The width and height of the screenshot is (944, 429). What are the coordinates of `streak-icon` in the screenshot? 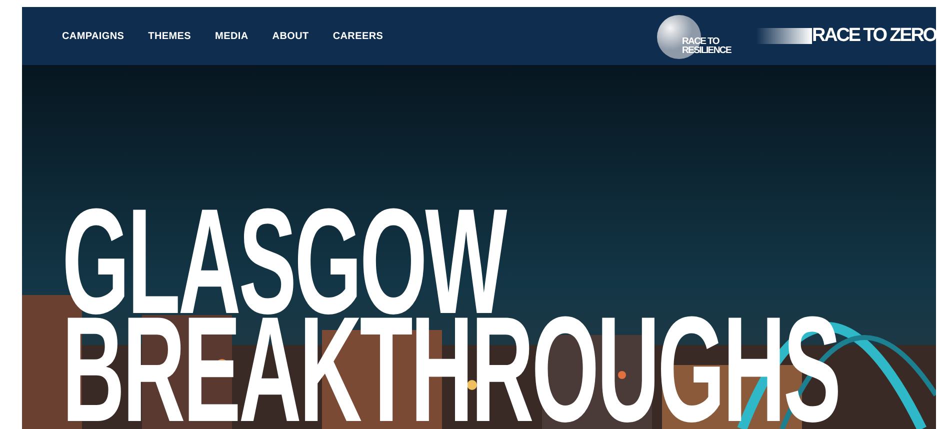 It's located at (784, 36).